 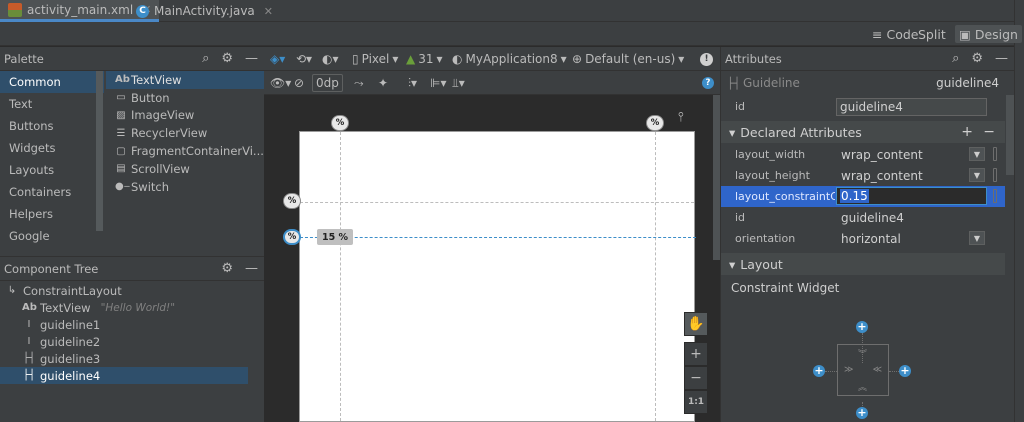 What do you see at coordinates (383, 83) in the screenshot?
I see `infer-constraints-icon: ✦` at bounding box center [383, 83].